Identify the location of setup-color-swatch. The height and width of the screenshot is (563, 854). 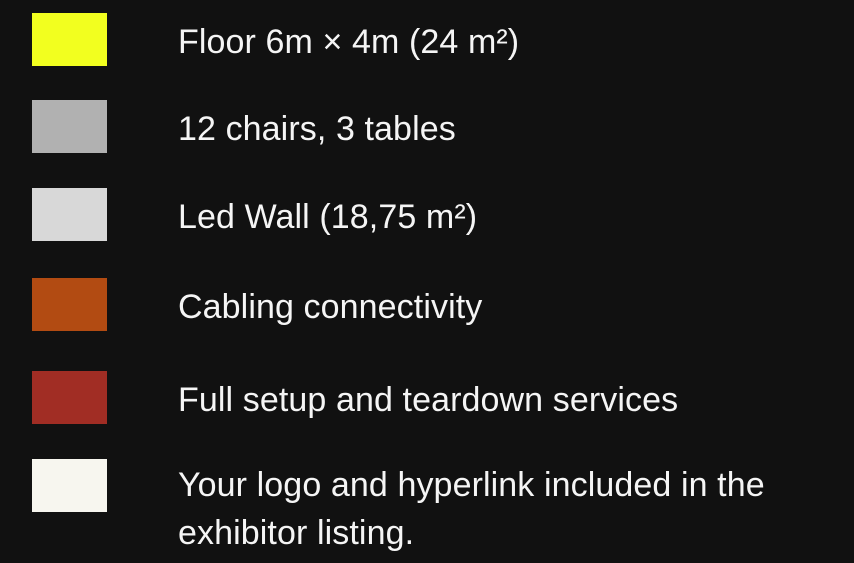
(69, 397).